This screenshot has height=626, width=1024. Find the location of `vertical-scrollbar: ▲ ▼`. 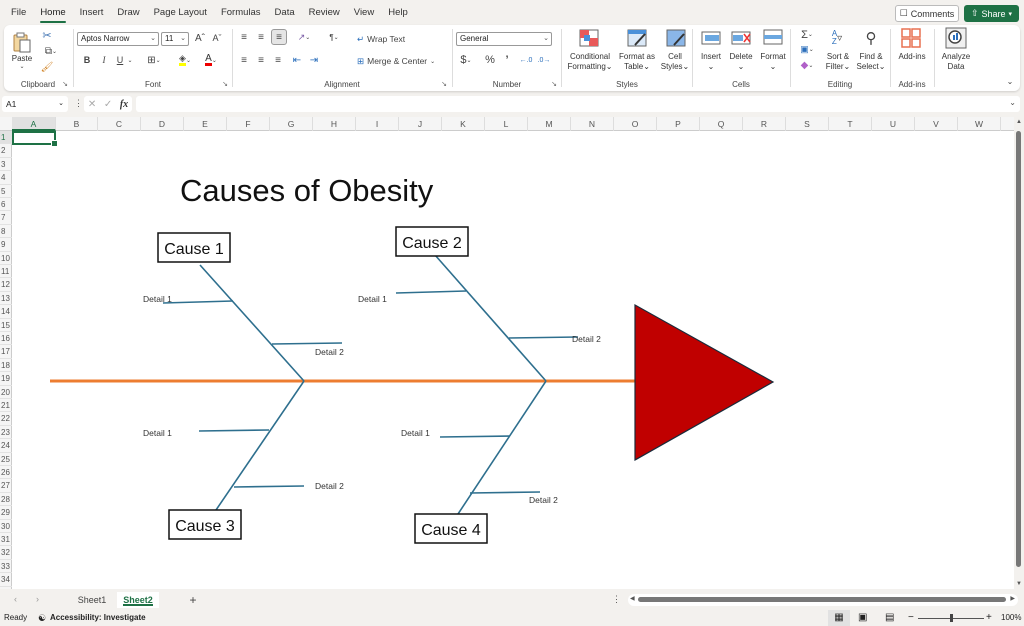

vertical-scrollbar: ▲ ▼ is located at coordinates (1019, 353).